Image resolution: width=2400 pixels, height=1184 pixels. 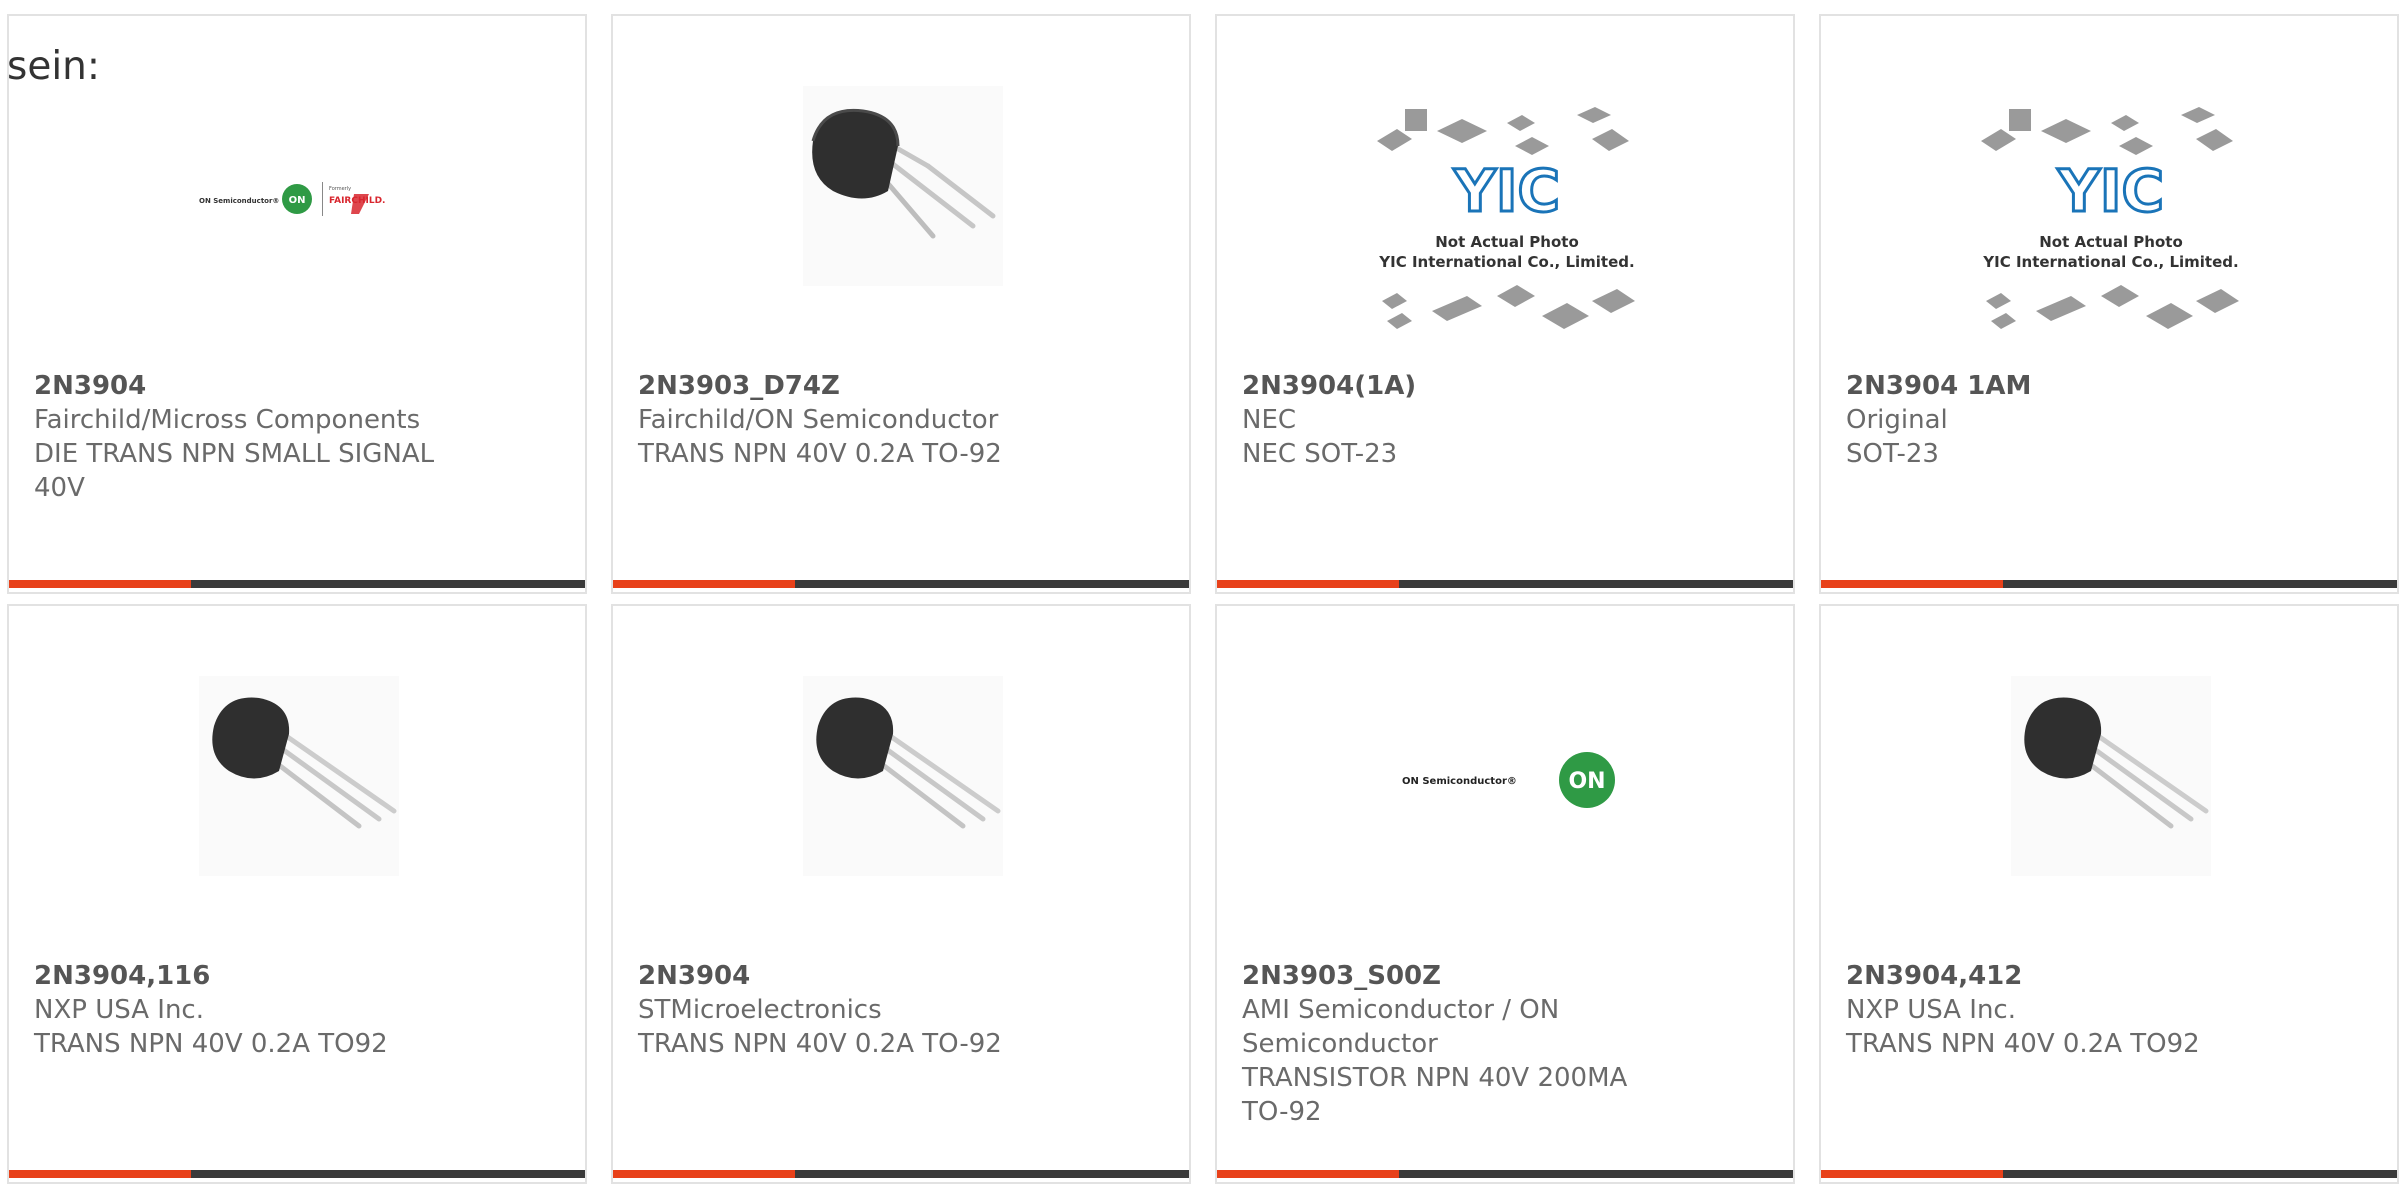 What do you see at coordinates (1341, 976) in the screenshot?
I see `part-number: 2N3903_S00Z` at bounding box center [1341, 976].